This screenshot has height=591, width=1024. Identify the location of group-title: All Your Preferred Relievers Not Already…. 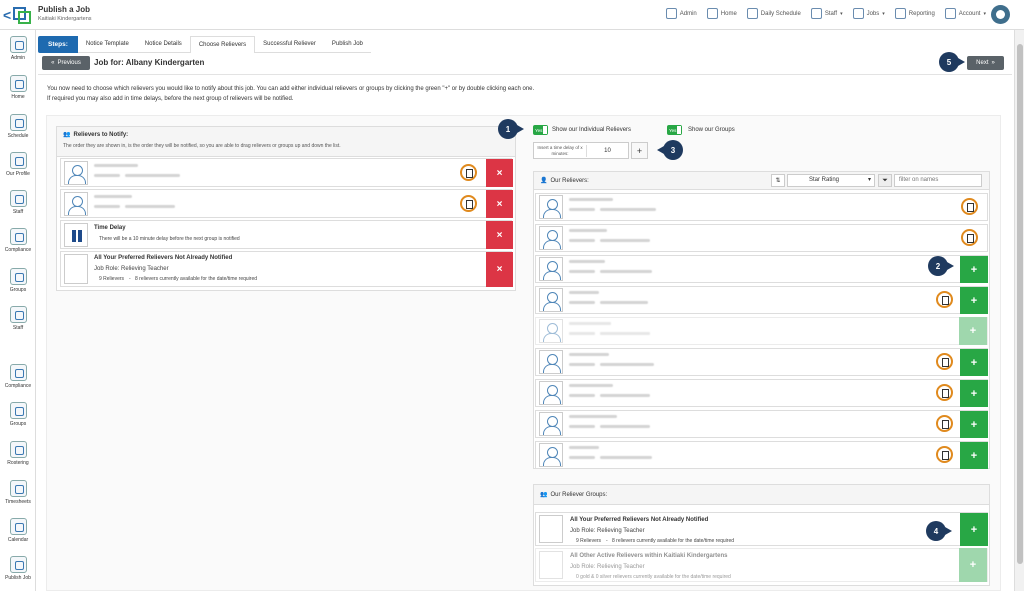
(639, 520).